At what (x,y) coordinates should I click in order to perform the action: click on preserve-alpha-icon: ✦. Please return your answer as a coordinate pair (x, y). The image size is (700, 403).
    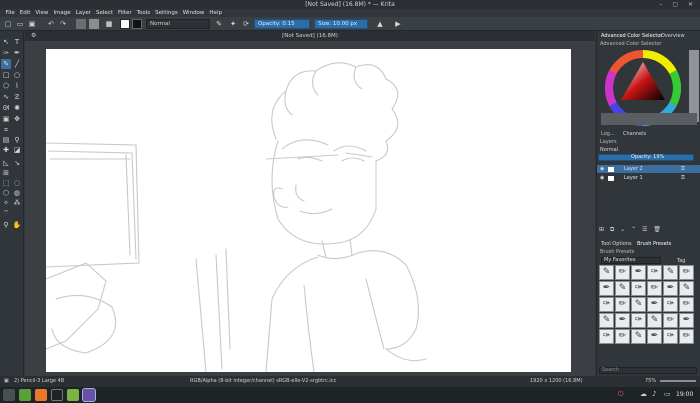
    Looking at the image, I should click on (233, 24).